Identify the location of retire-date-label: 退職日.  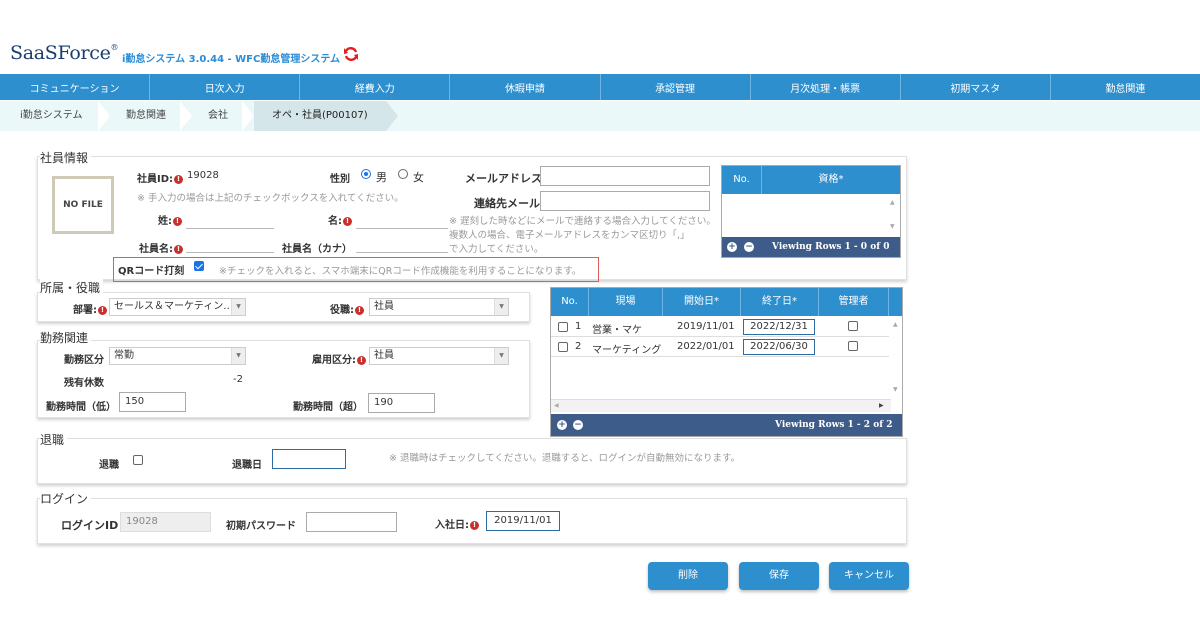
(247, 465).